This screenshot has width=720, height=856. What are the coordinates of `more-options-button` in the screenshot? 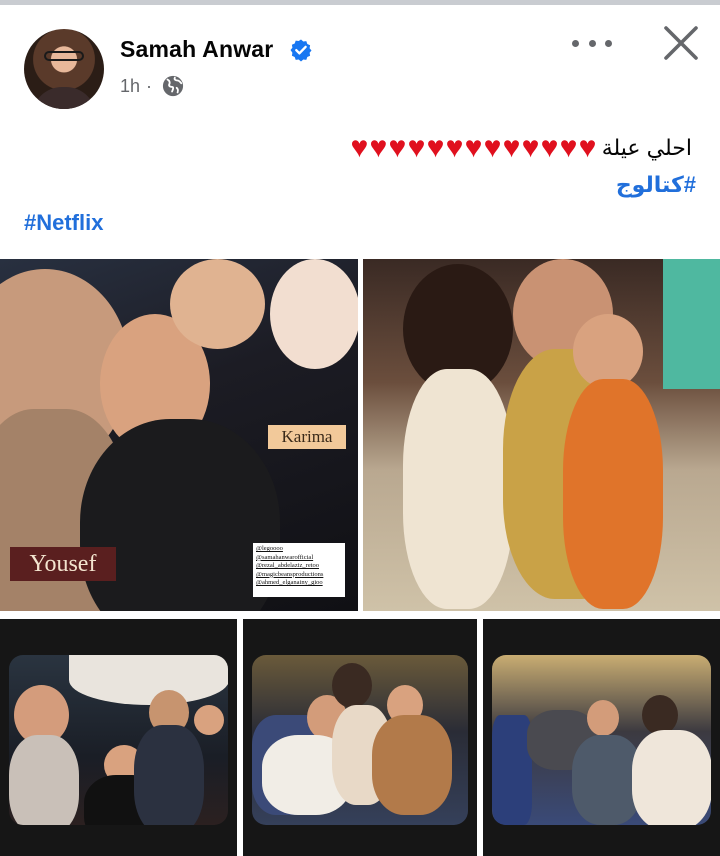 It's located at (592, 43).